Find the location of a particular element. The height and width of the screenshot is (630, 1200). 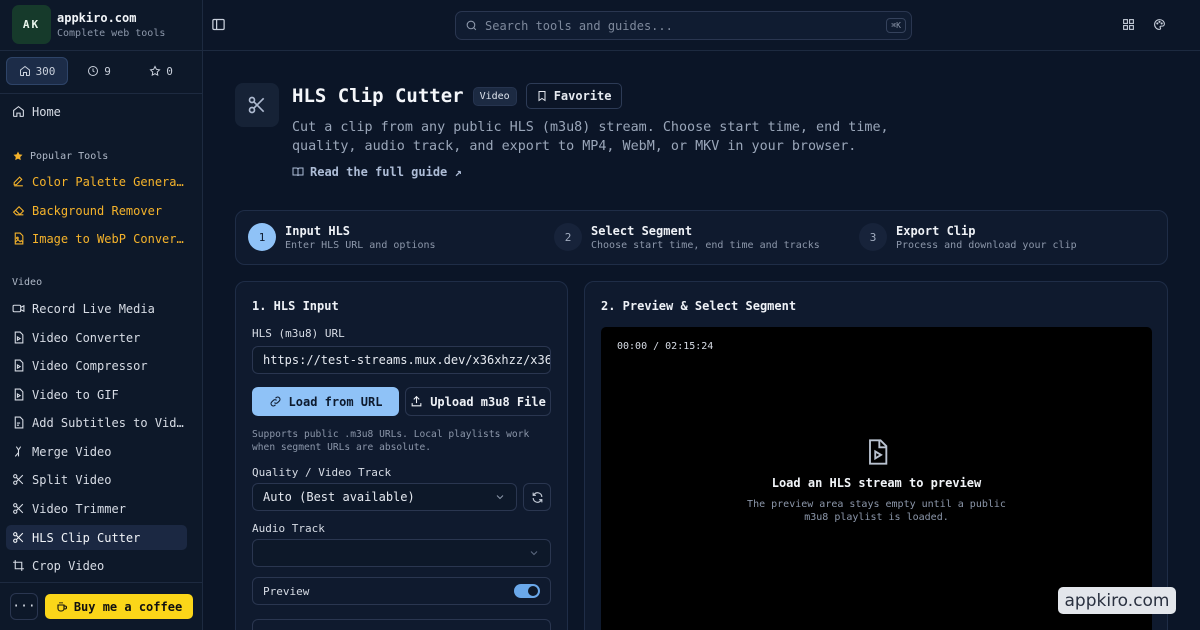

sidebar-item-add-subtitles: Add Subtitles to Video is located at coordinates (96, 422).